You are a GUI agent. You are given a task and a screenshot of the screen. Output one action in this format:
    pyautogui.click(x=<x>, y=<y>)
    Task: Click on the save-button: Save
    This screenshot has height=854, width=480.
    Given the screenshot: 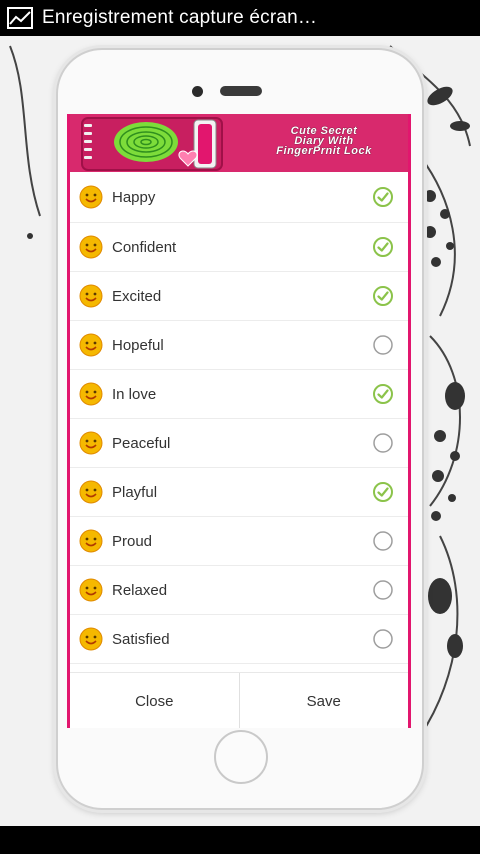 What is the action you would take?
    pyautogui.click(x=323, y=700)
    